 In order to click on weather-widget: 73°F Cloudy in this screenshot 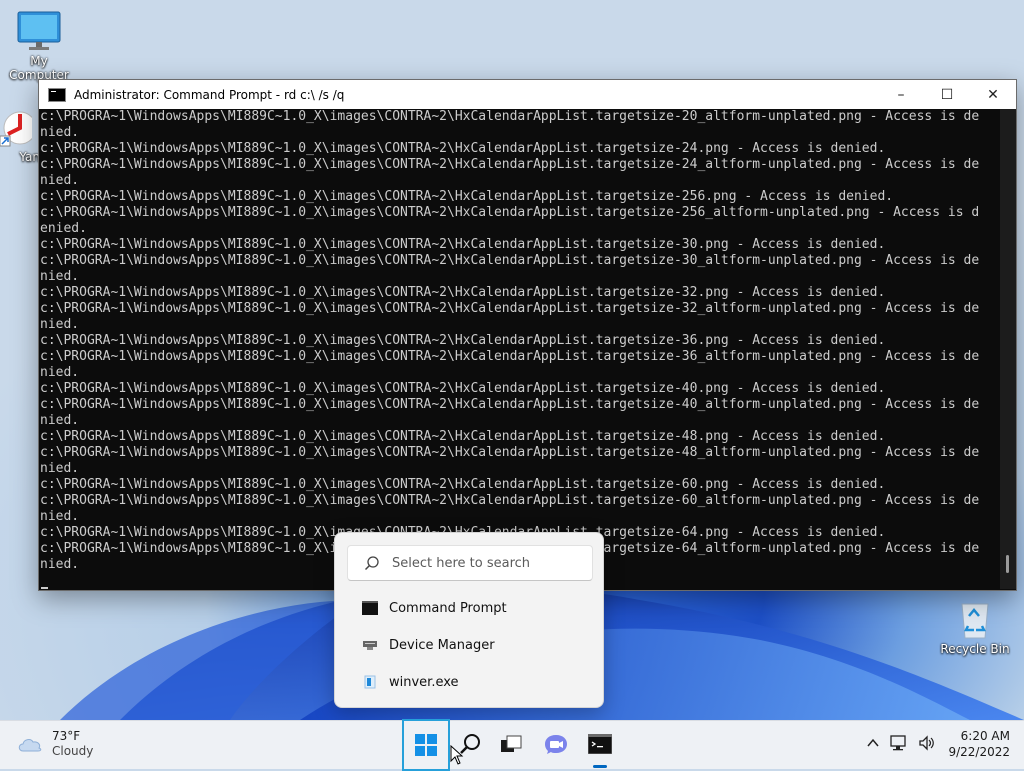, I will do `click(54, 744)`.